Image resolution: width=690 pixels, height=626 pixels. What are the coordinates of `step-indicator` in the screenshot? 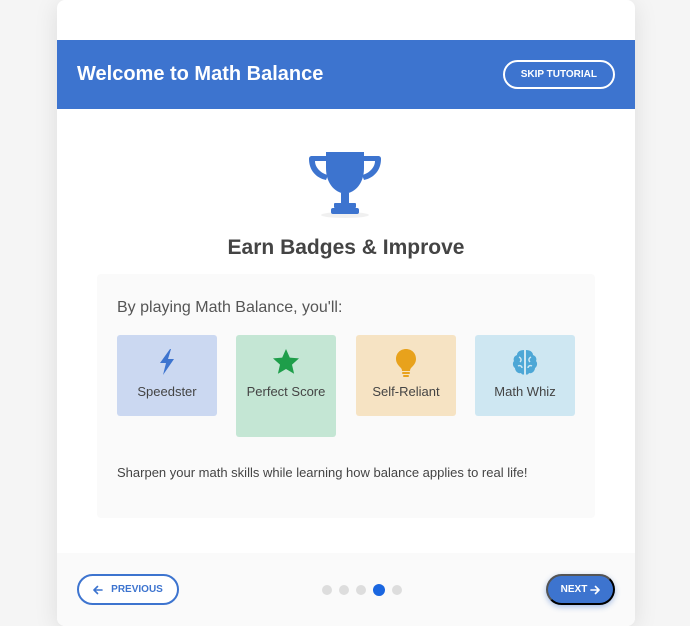 It's located at (362, 590).